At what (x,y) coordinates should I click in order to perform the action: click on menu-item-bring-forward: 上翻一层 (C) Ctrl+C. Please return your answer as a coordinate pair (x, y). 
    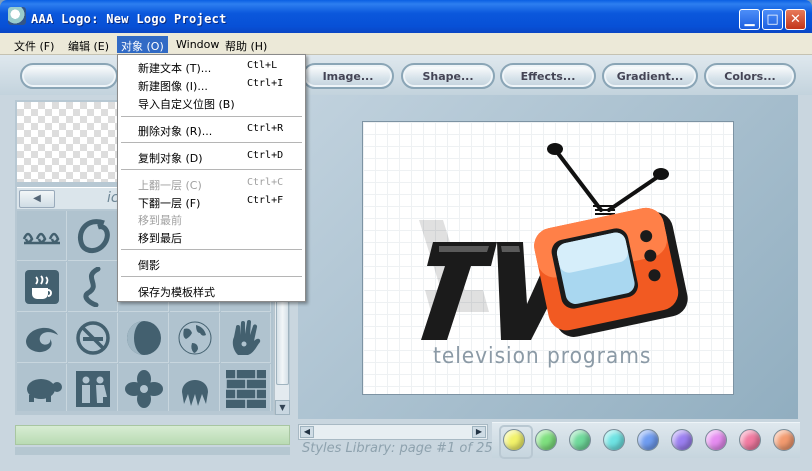
    Looking at the image, I should click on (211, 183).